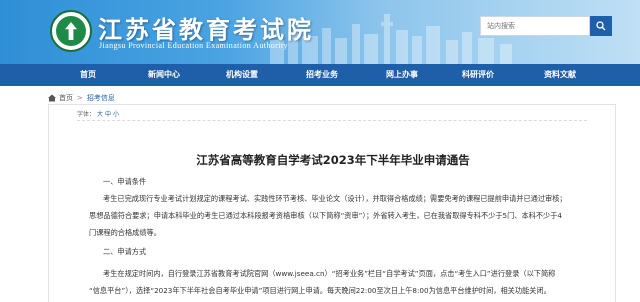  I want to click on search-input, so click(535, 26).